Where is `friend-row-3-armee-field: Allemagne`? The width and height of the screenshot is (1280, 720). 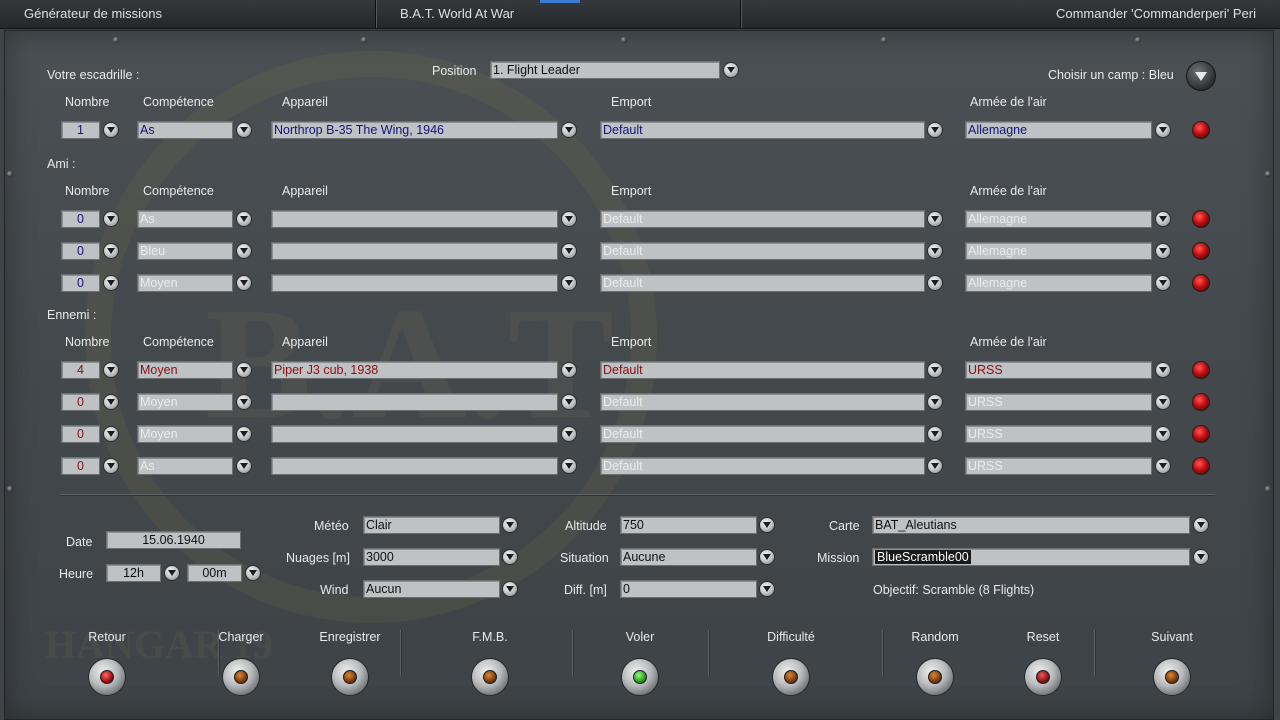 friend-row-3-armee-field: Allemagne is located at coordinates (1058, 283).